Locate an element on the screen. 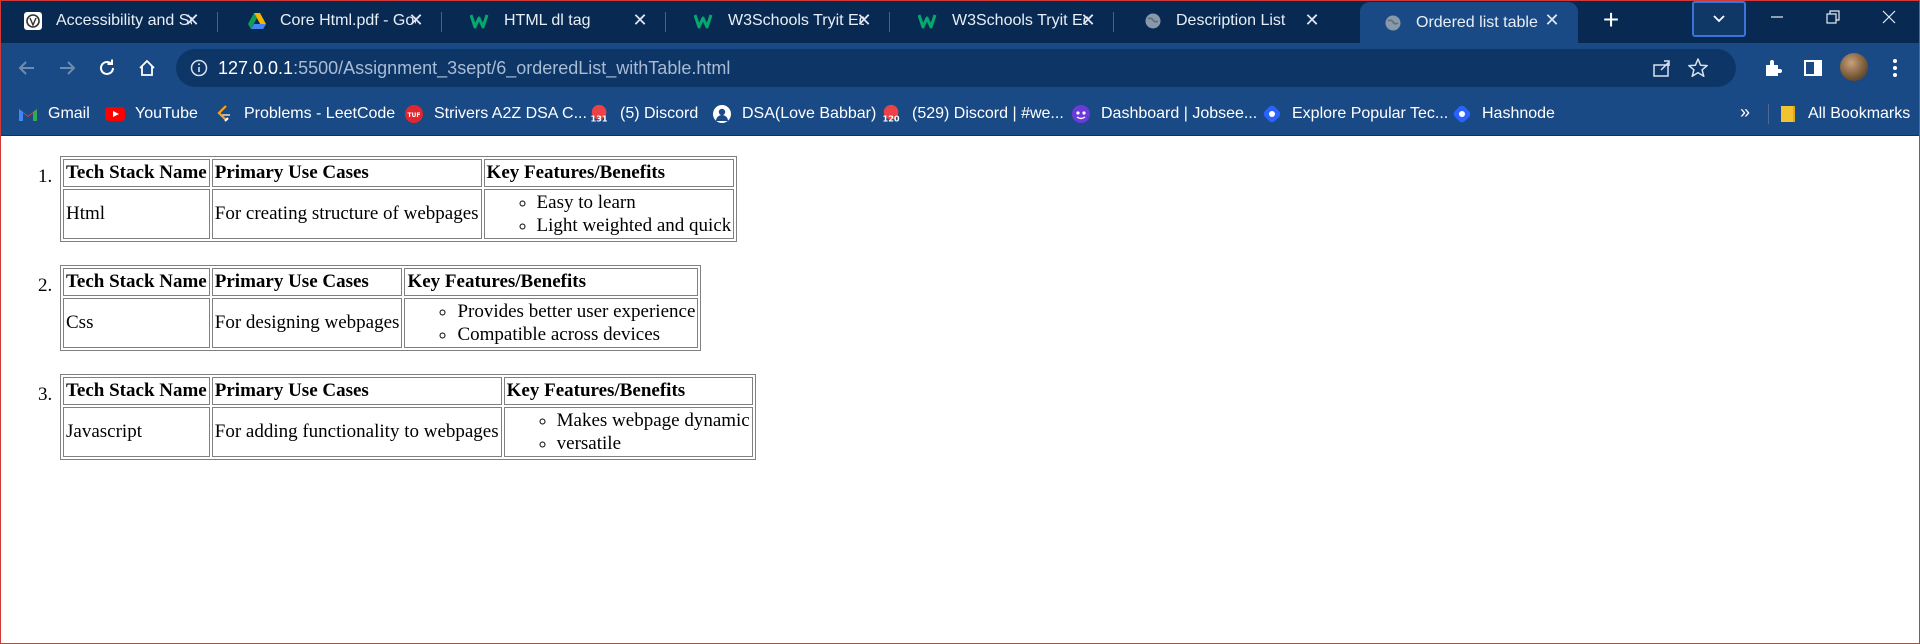  url-host: 127.0.0.1 is located at coordinates (256, 68).